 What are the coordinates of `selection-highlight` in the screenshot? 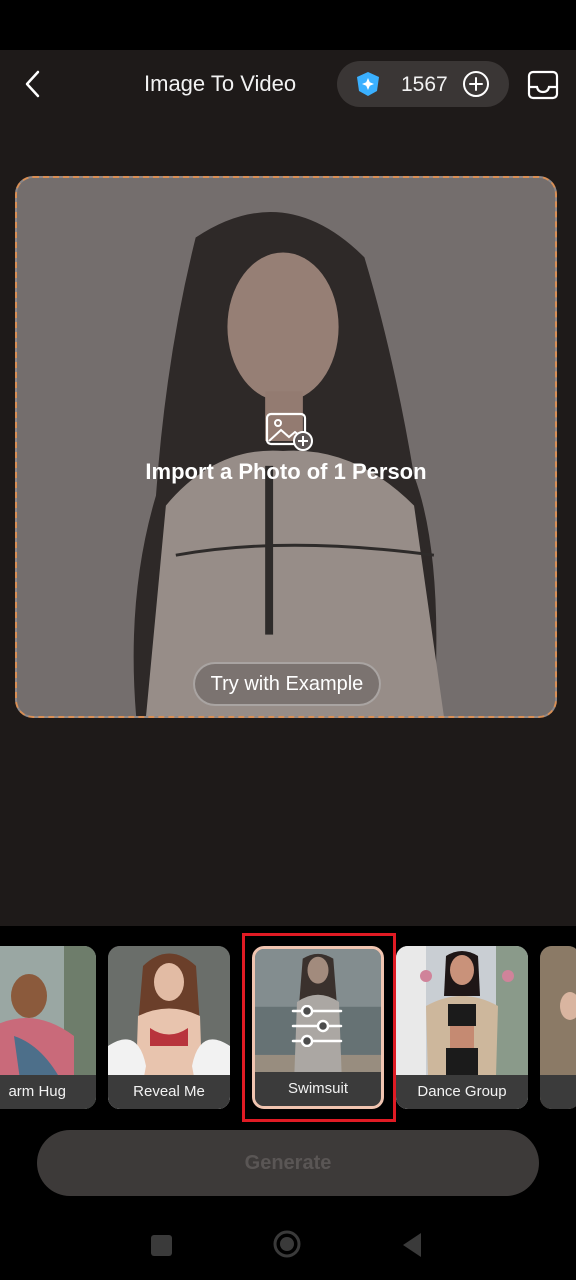 It's located at (319, 1027).